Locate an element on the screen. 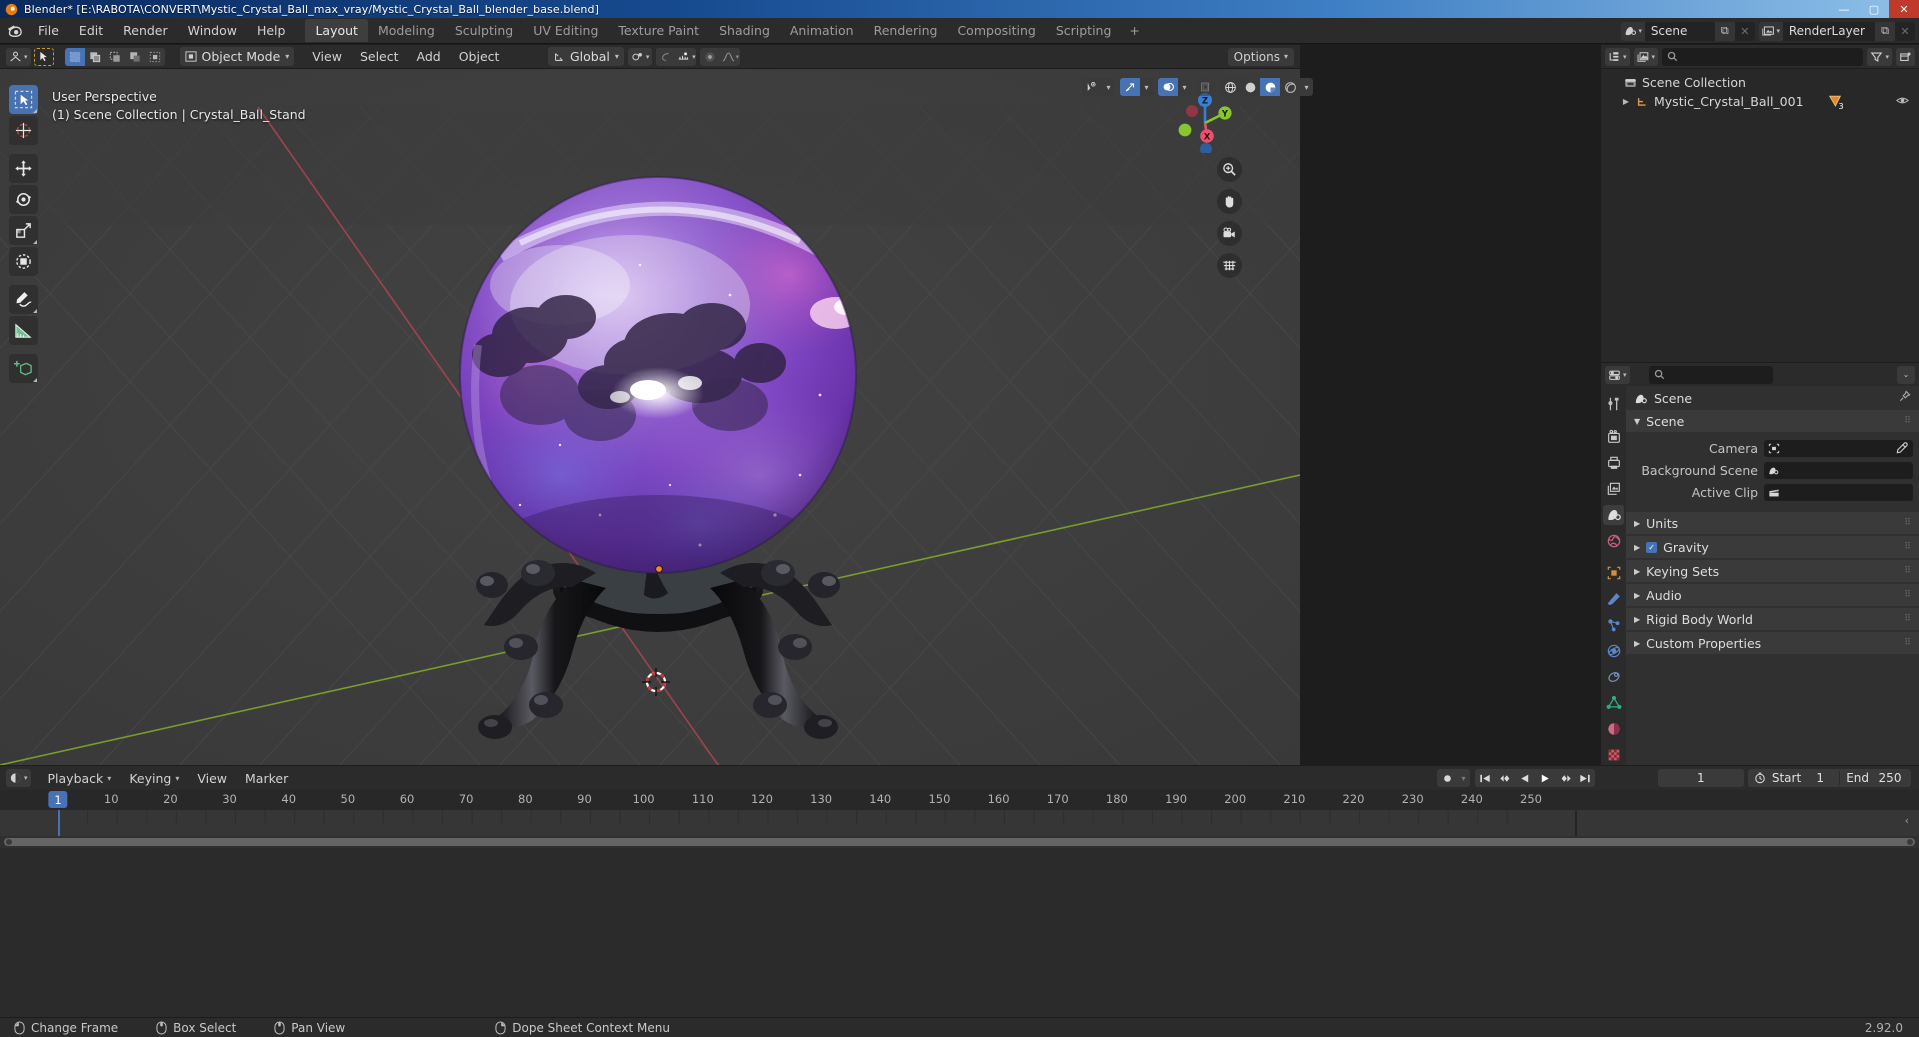 The image size is (1919, 1037). tab-rendering: Rendering is located at coordinates (906, 30).